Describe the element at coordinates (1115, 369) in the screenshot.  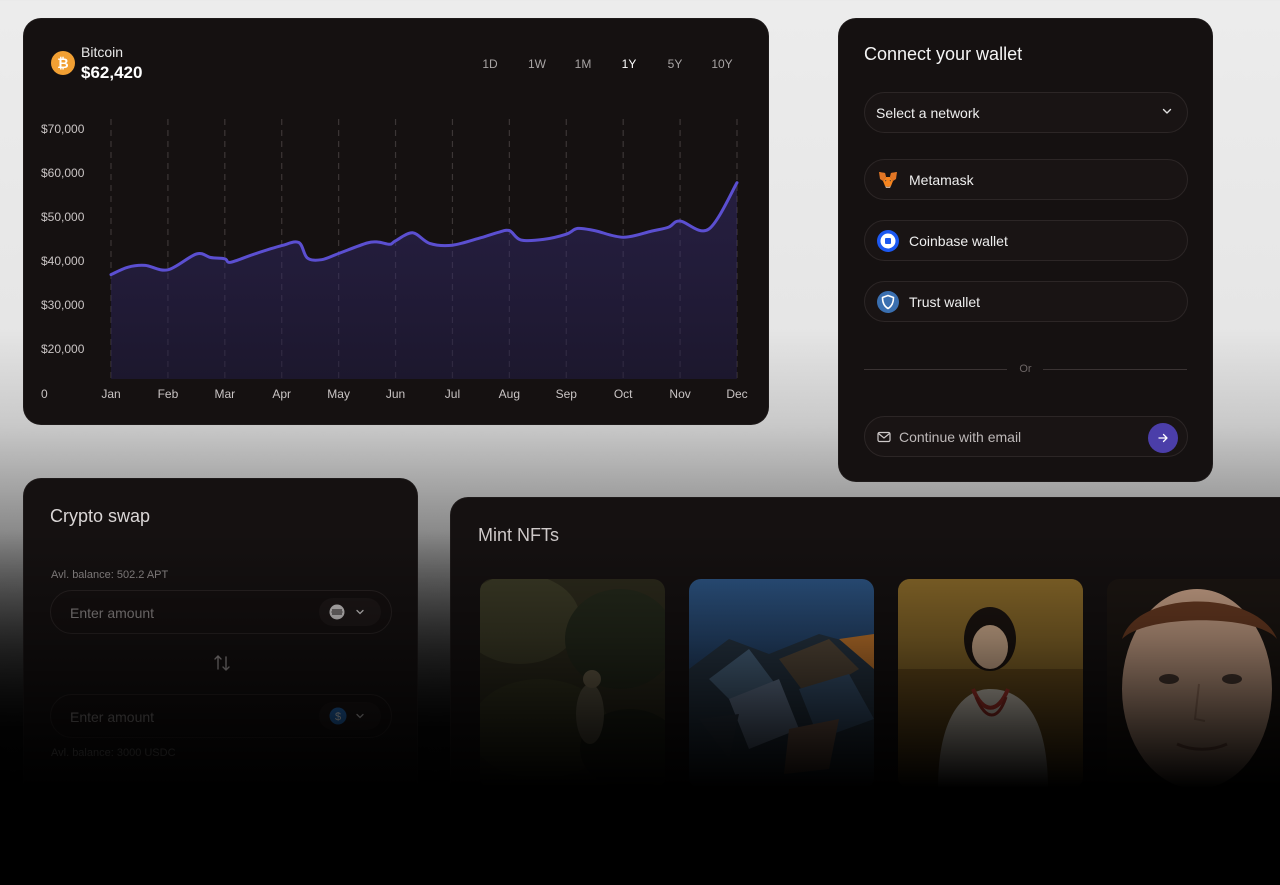
I see `divider-right` at that location.